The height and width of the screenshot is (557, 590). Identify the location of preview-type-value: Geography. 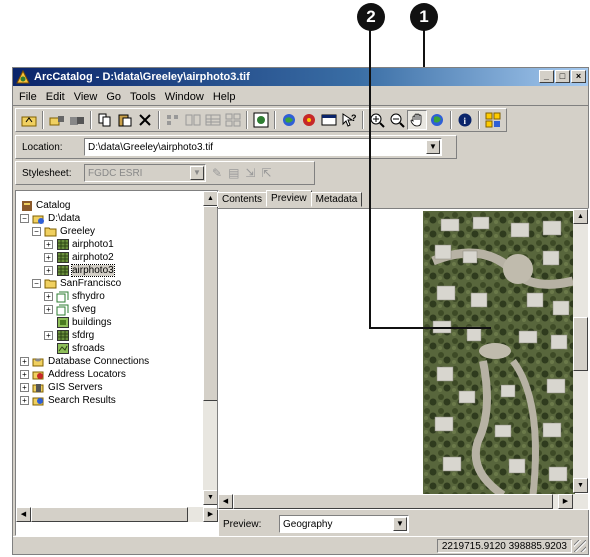
(308, 524).